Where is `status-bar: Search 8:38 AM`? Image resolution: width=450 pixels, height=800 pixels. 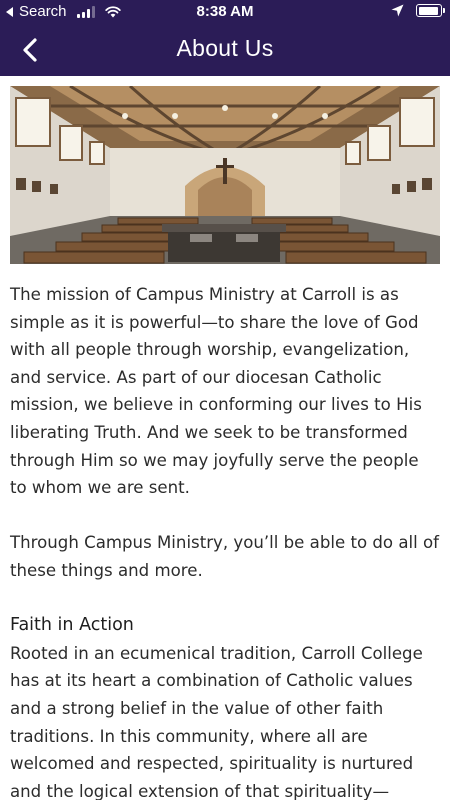 status-bar: Search 8:38 AM is located at coordinates (225, 12).